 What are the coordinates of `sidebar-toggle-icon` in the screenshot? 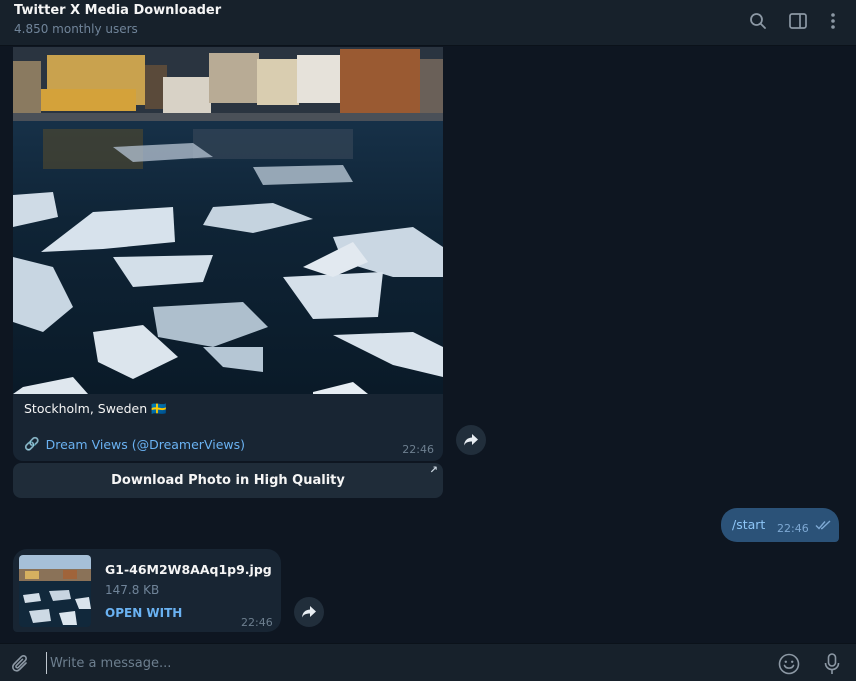 It's located at (798, 21).